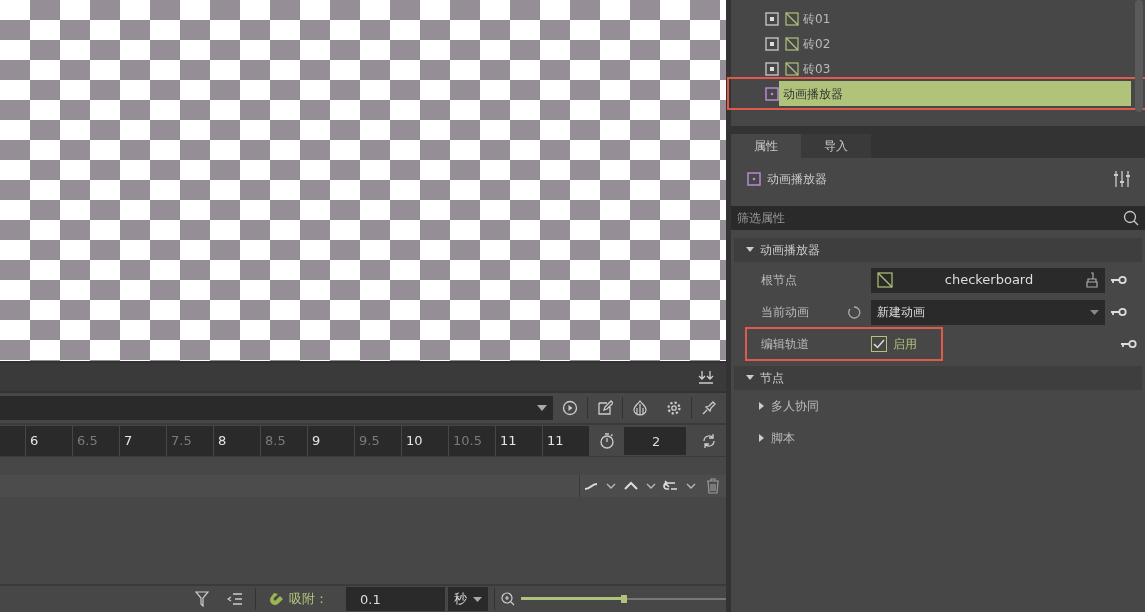 This screenshot has height=612, width=1145. I want to click on list-indent-icon, so click(235, 599).